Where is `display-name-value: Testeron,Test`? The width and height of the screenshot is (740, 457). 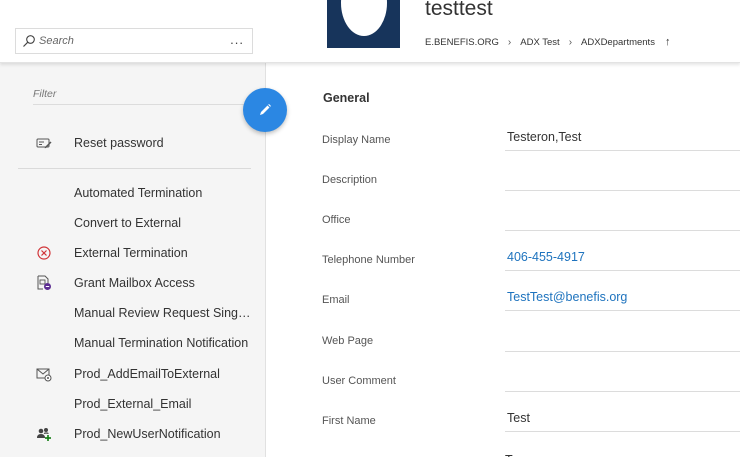 display-name-value: Testeron,Test is located at coordinates (622, 139).